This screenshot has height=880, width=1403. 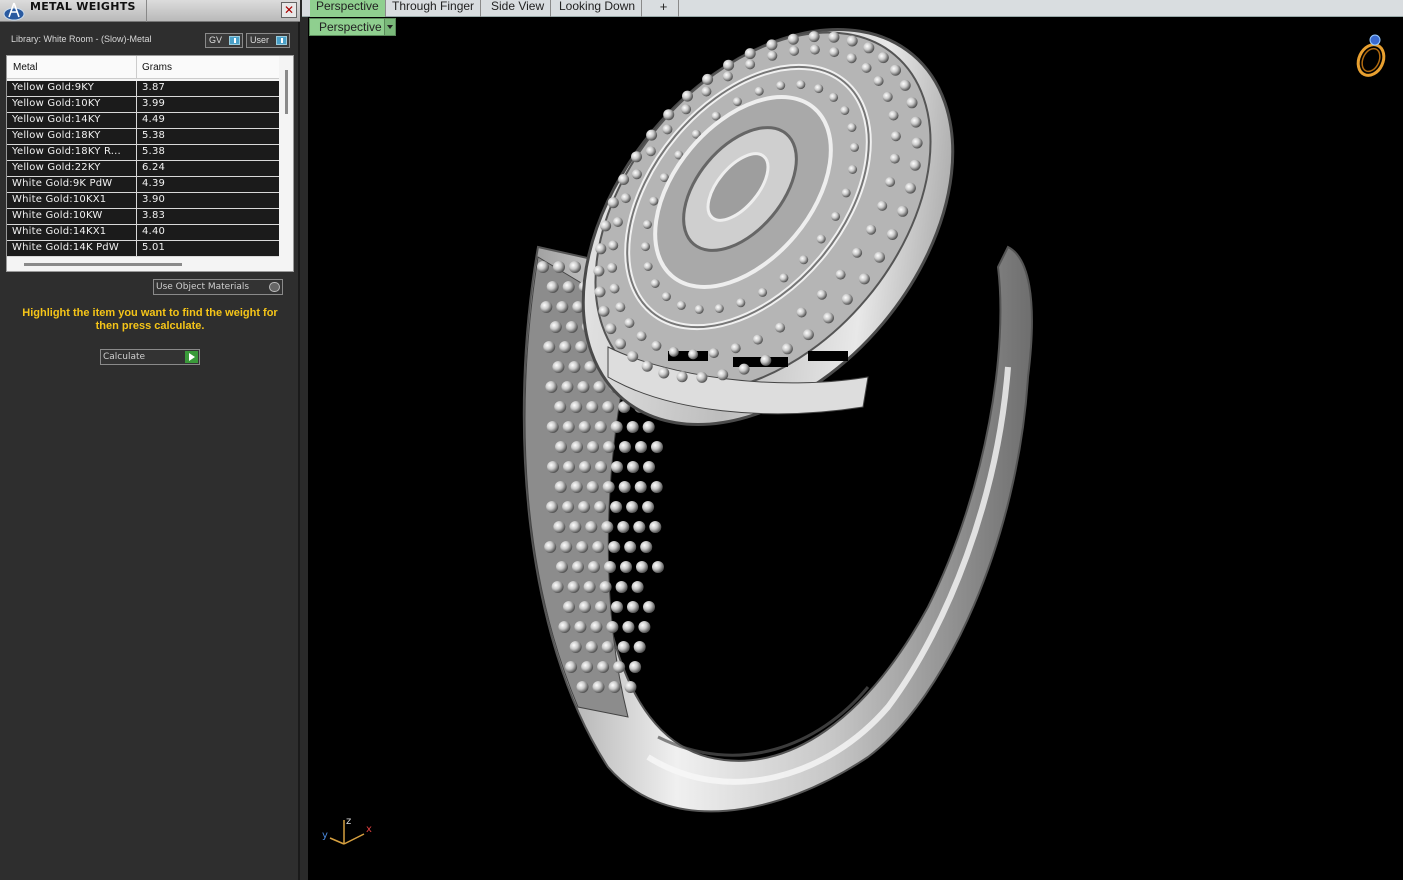 What do you see at coordinates (369, 829) in the screenshot?
I see `axis-x-label: x` at bounding box center [369, 829].